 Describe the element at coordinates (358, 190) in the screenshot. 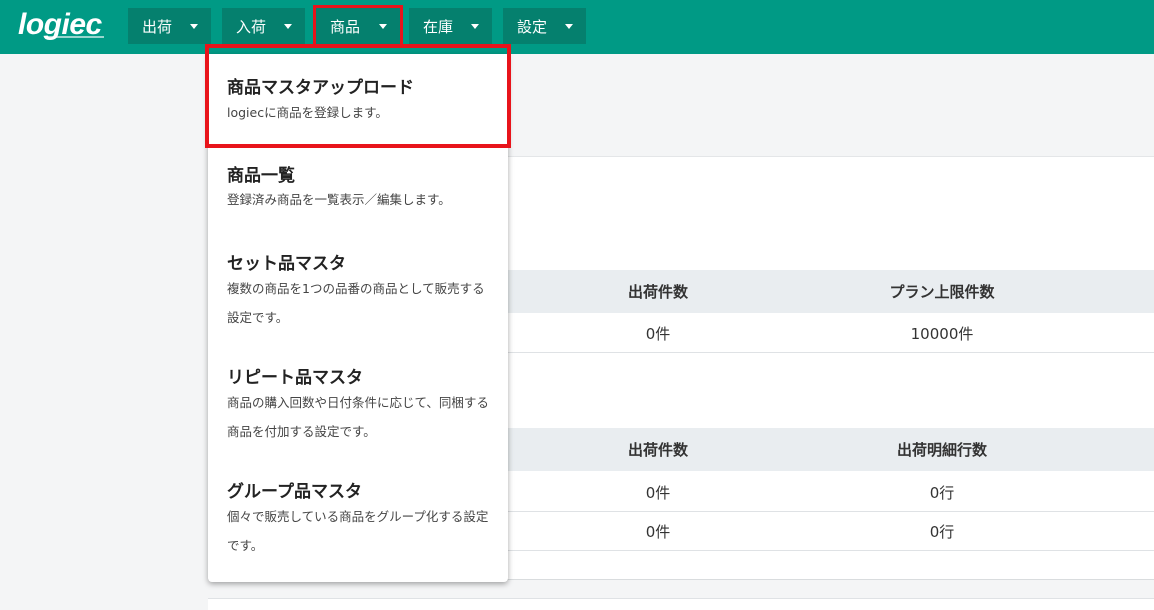

I see `menu-item-product-list: 商品一覧 登録済み商品を一覧表示／編集します。` at that location.